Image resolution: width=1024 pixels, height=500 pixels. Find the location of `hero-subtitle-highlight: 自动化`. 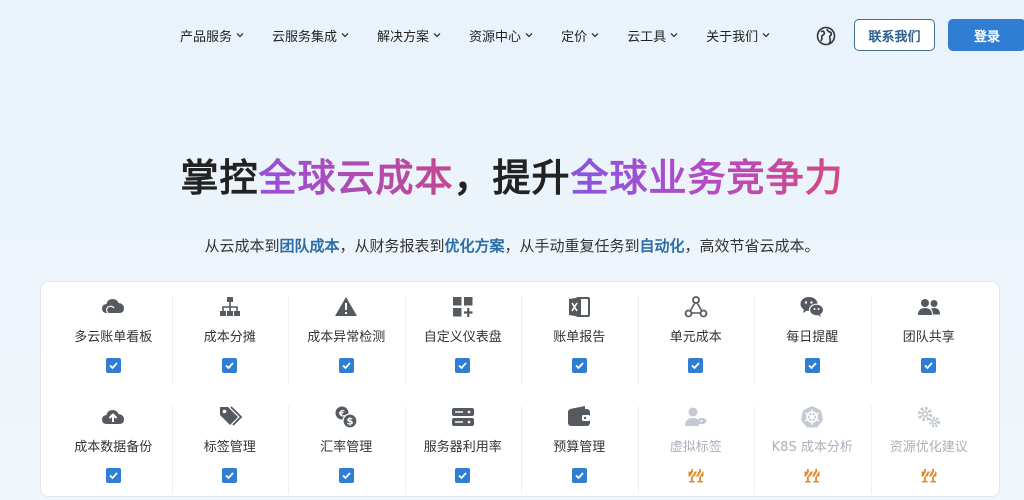

hero-subtitle-highlight: 自动化 is located at coordinates (662, 246).